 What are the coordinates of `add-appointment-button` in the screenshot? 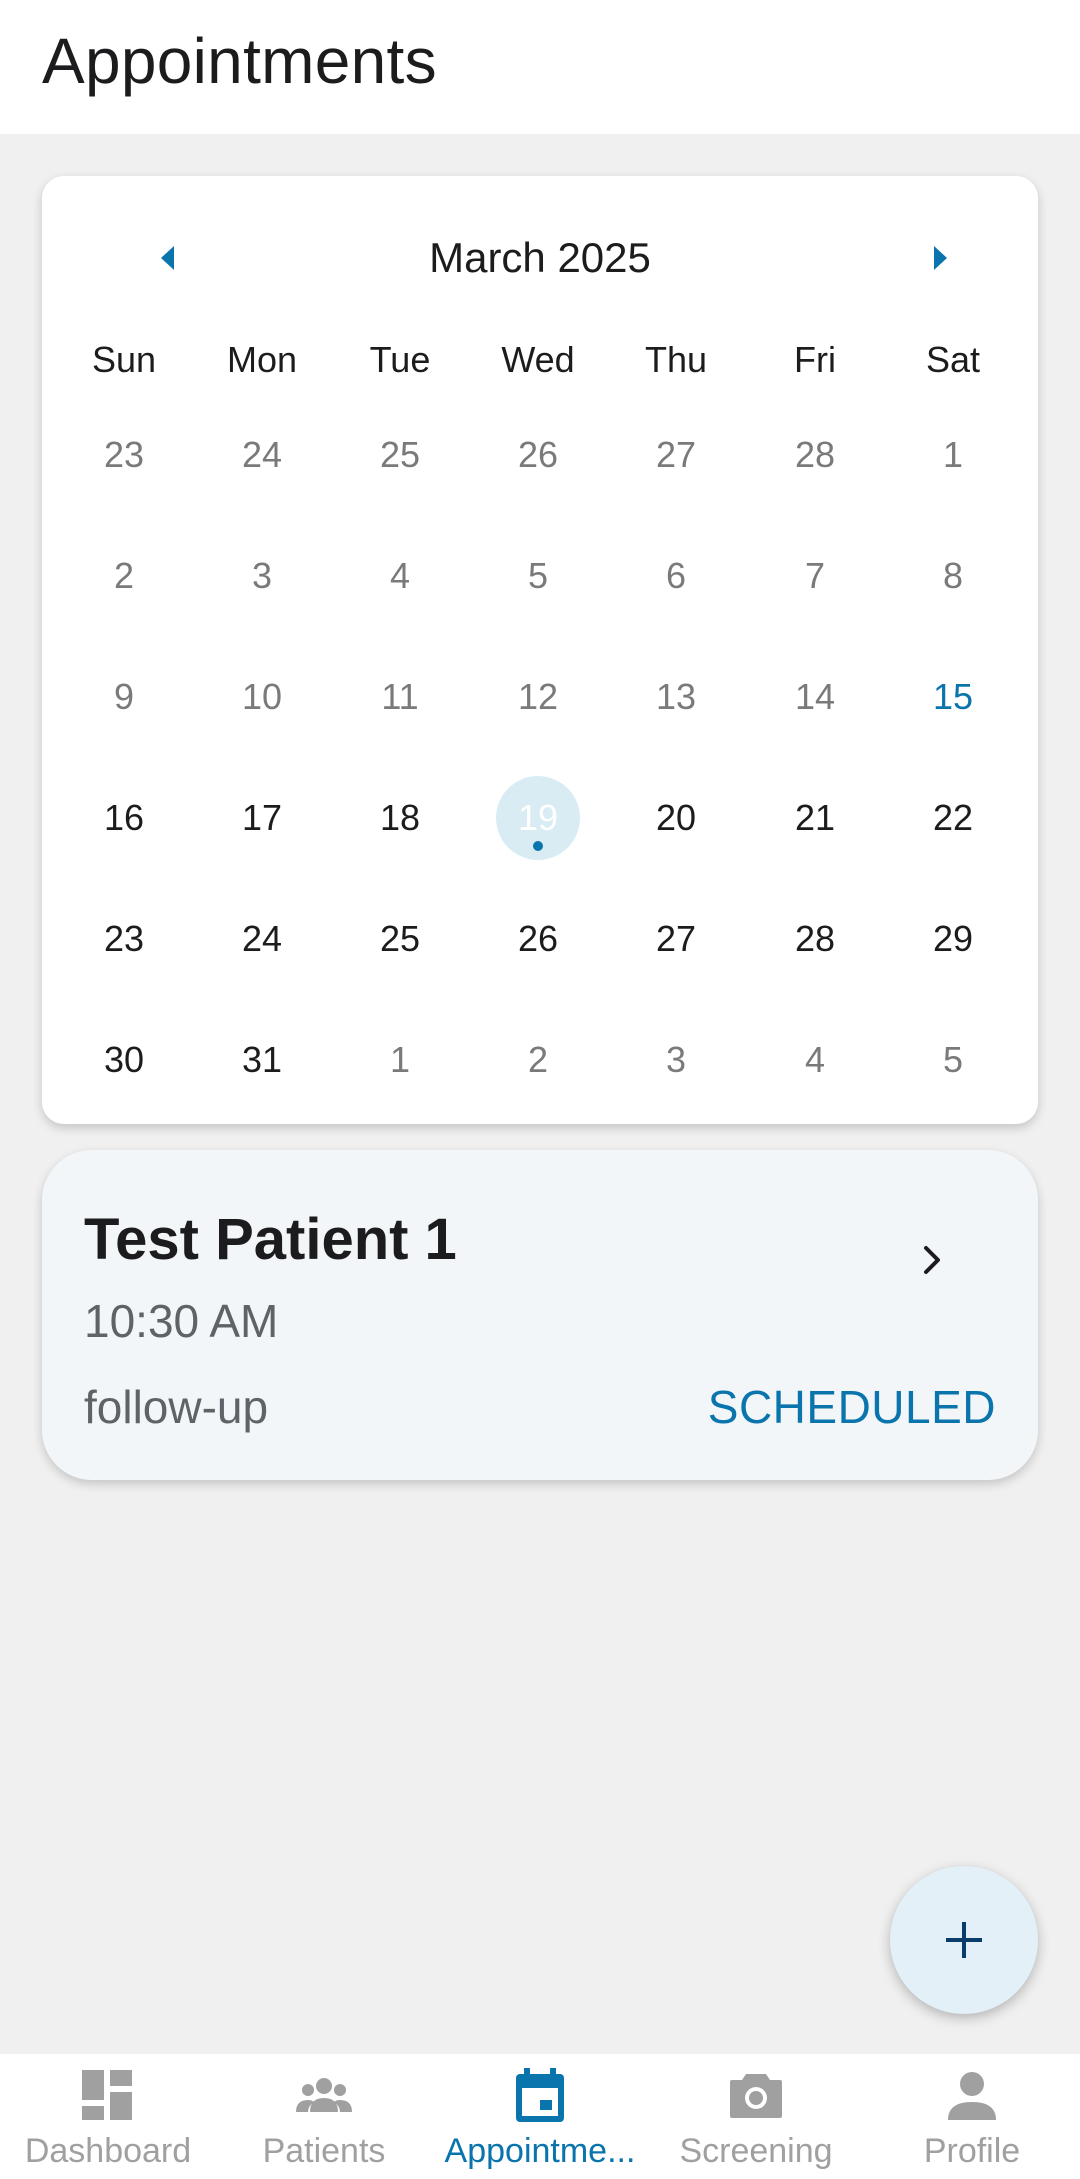 It's located at (964, 1940).